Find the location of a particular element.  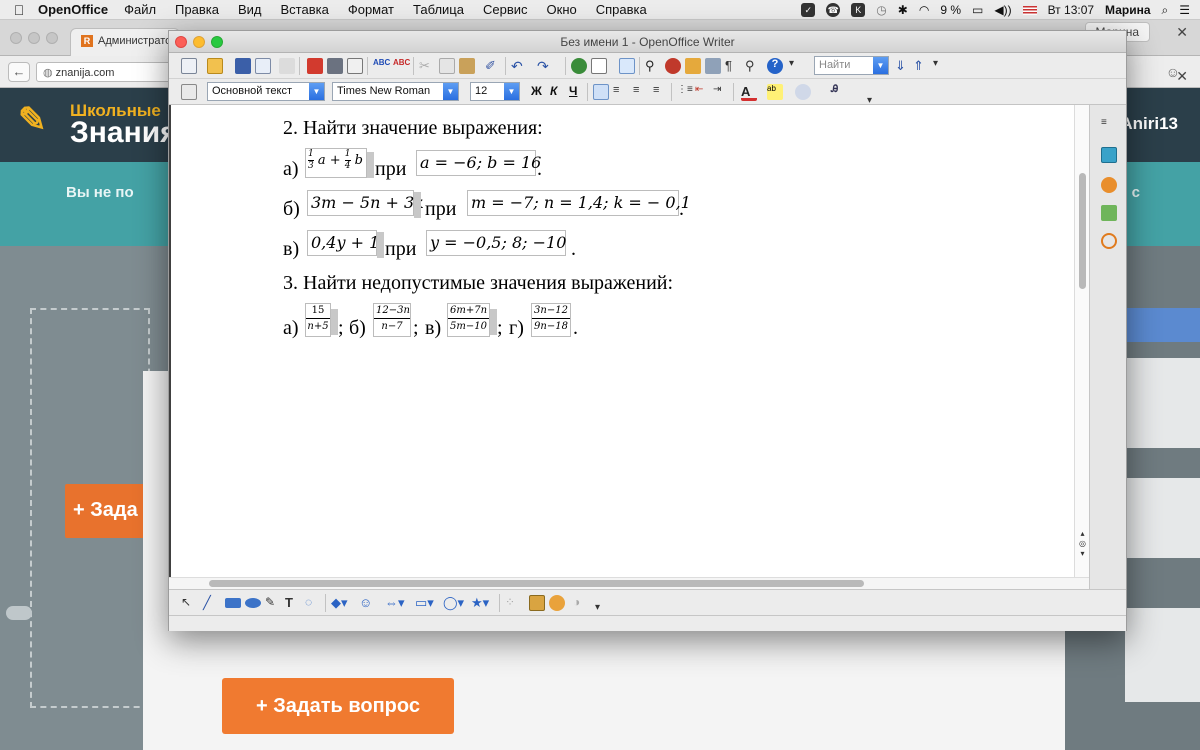

export-pdf-icon is located at coordinates (315, 66).